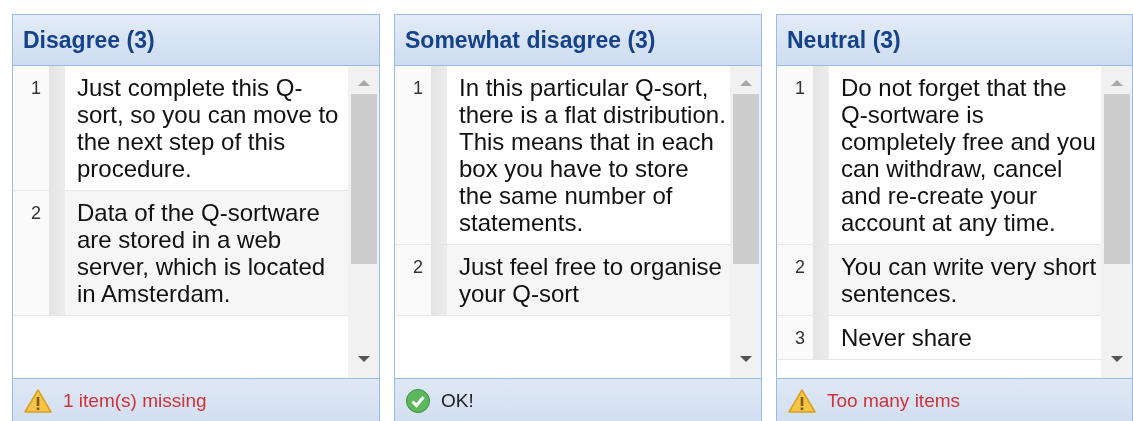  What do you see at coordinates (965, 280) in the screenshot?
I see `statement-text: You can write very short sentences.` at bounding box center [965, 280].